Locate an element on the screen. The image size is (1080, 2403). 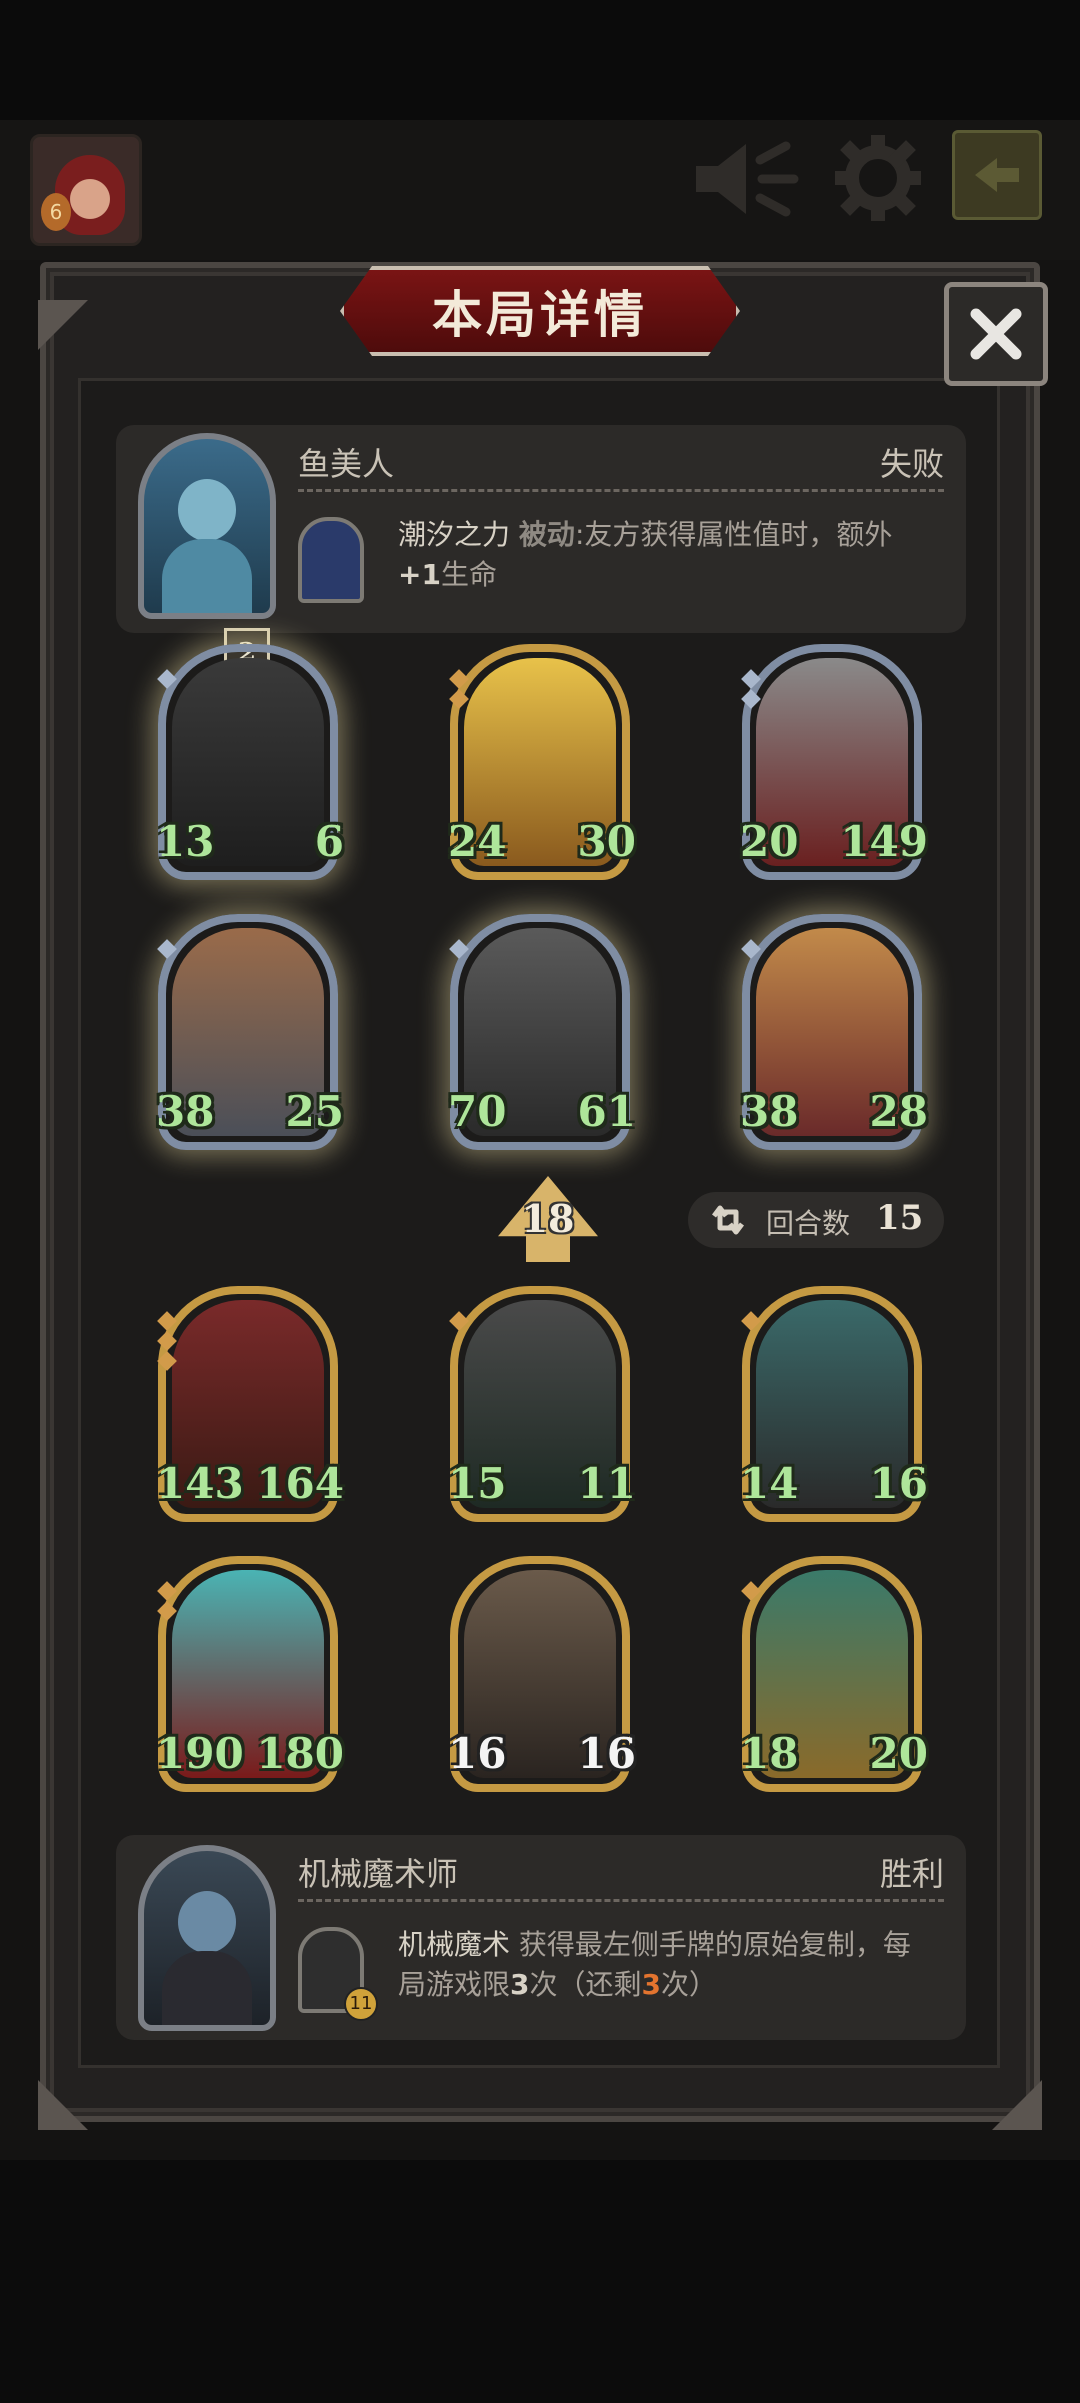
round-count-label: 回合数 is located at coordinates (808, 1223).